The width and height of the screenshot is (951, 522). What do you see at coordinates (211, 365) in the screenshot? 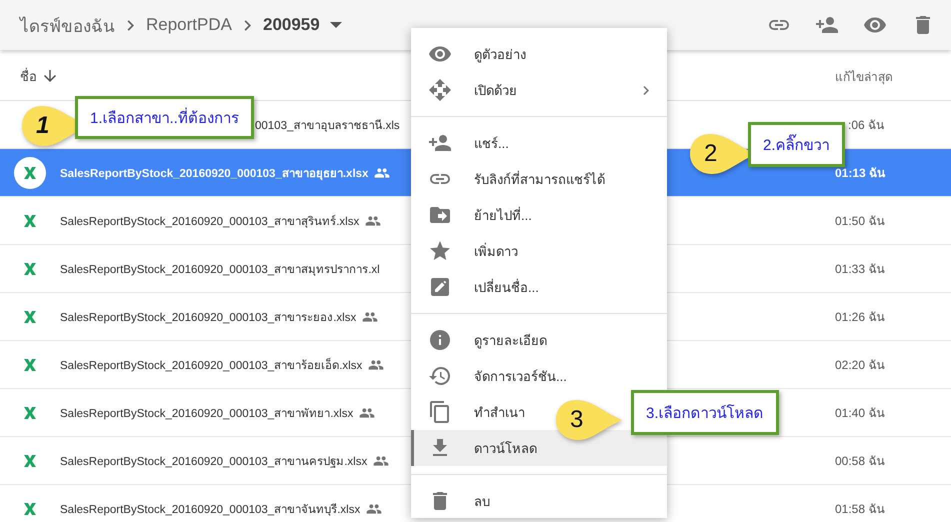
I see `file-name: SalesReportByStock_20160920_000103_สาขาร้อยเอ็ด.xlsx` at bounding box center [211, 365].